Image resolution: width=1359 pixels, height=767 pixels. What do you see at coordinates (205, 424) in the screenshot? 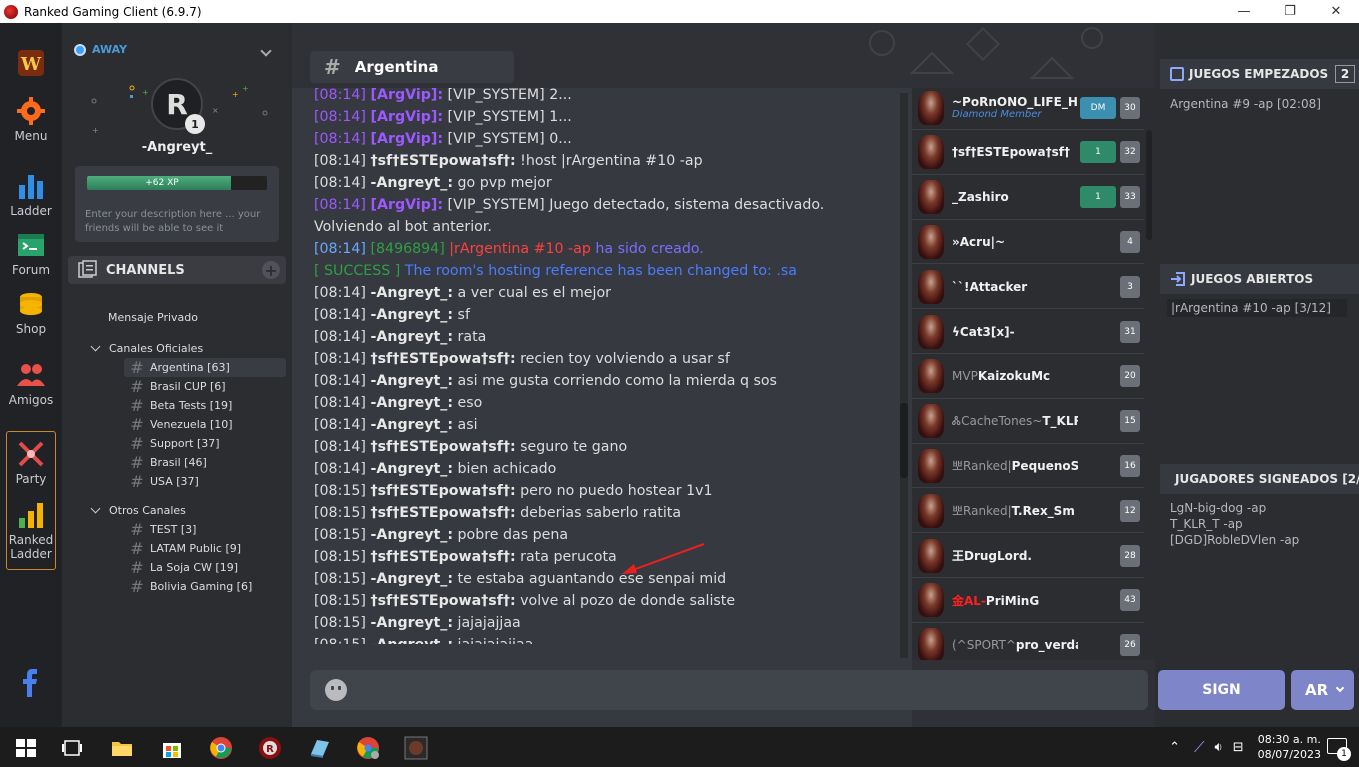
I see `channel-item: # Venezuela [10]` at bounding box center [205, 424].